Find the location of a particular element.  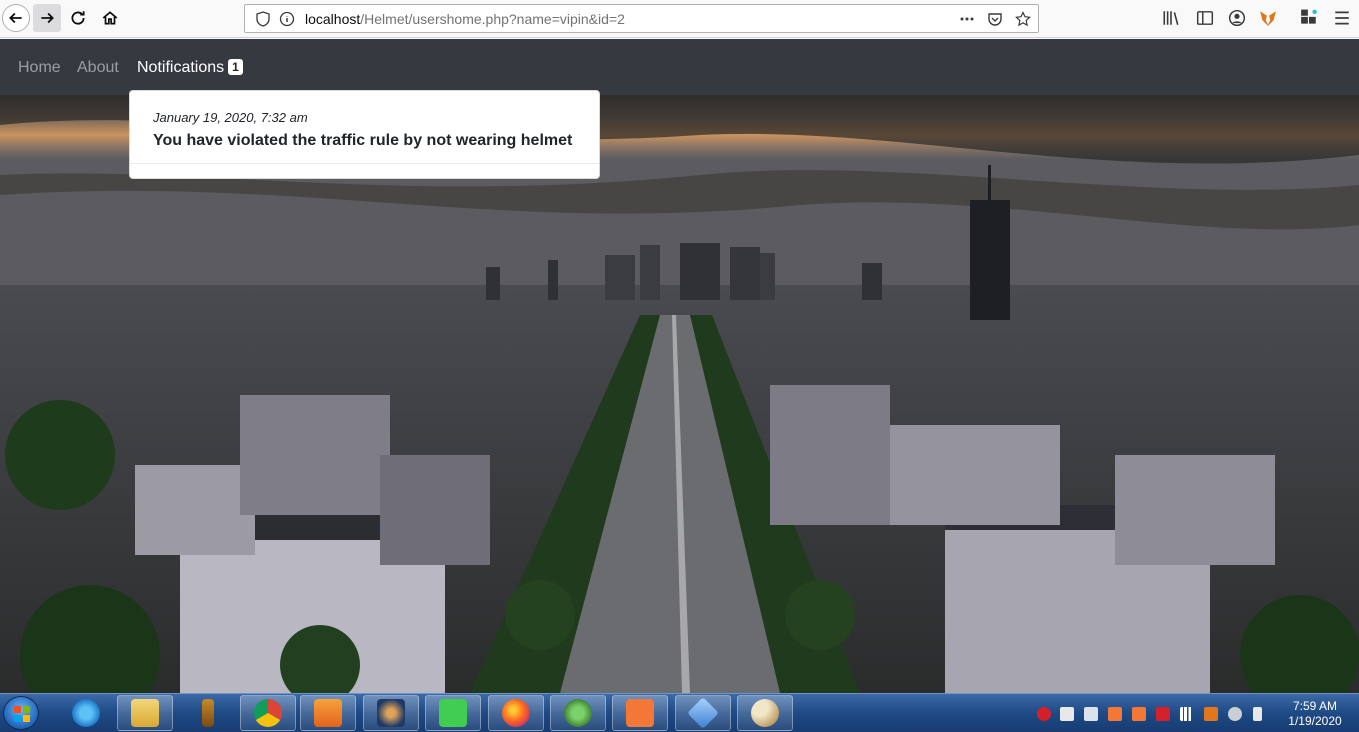

microscope-icon is located at coordinates (208, 713).